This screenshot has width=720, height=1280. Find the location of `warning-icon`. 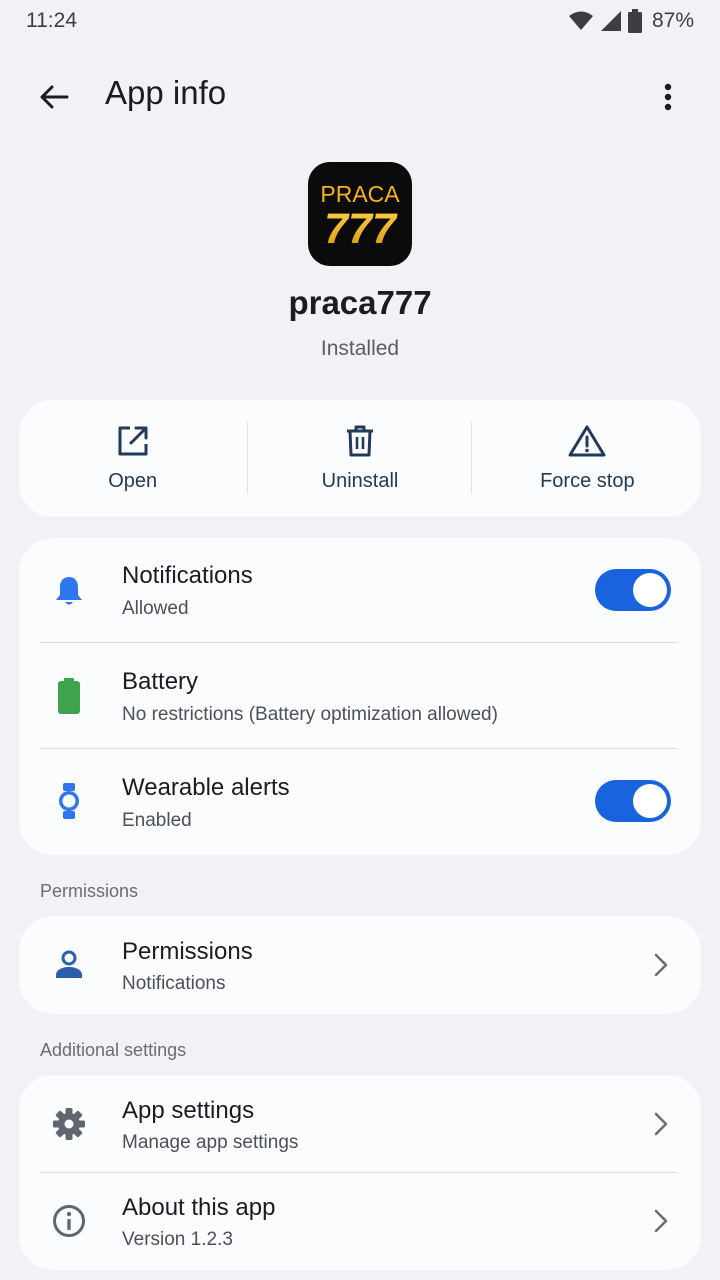

warning-icon is located at coordinates (587, 441).